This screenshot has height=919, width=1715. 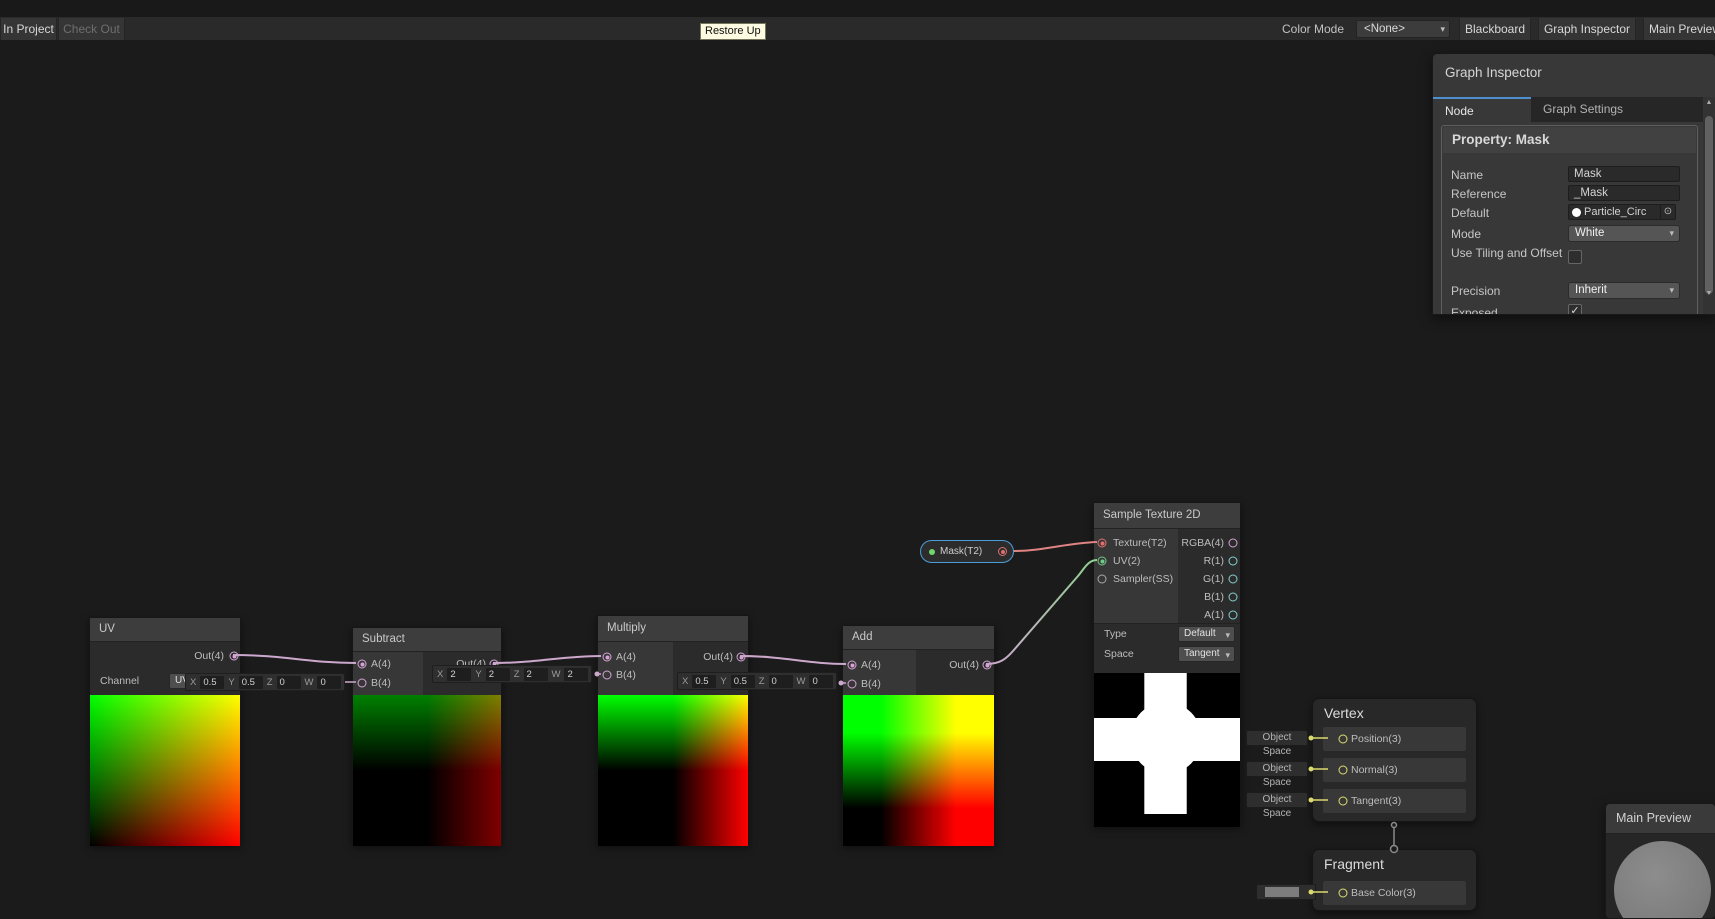 What do you see at coordinates (1233, 597) in the screenshot?
I see `b-out-port` at bounding box center [1233, 597].